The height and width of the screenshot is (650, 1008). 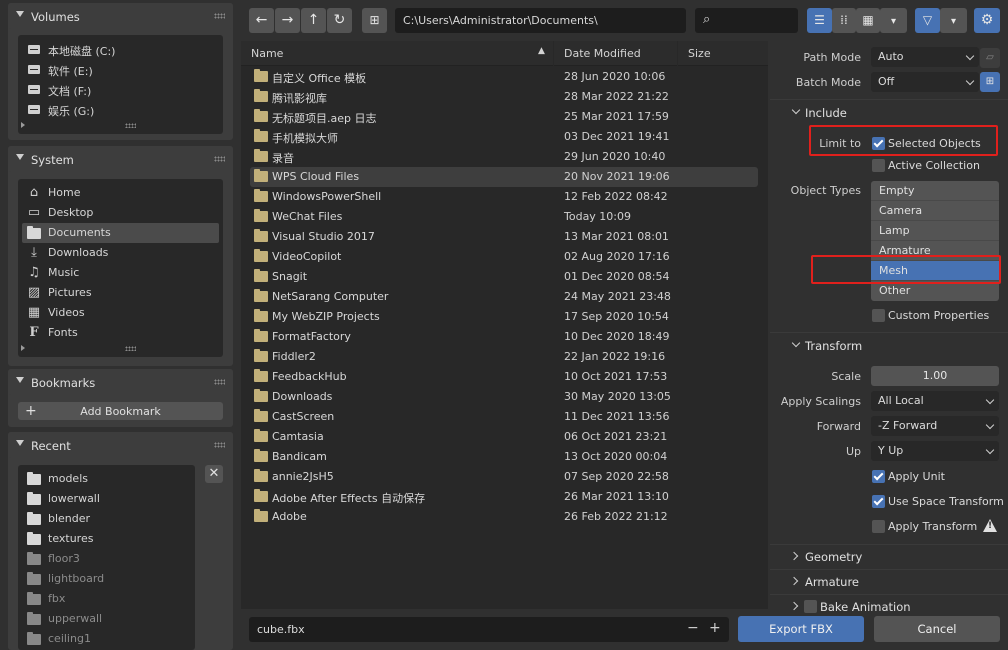 What do you see at coordinates (120, 193) in the screenshot?
I see `system-item-home: ⌂ Home` at bounding box center [120, 193].